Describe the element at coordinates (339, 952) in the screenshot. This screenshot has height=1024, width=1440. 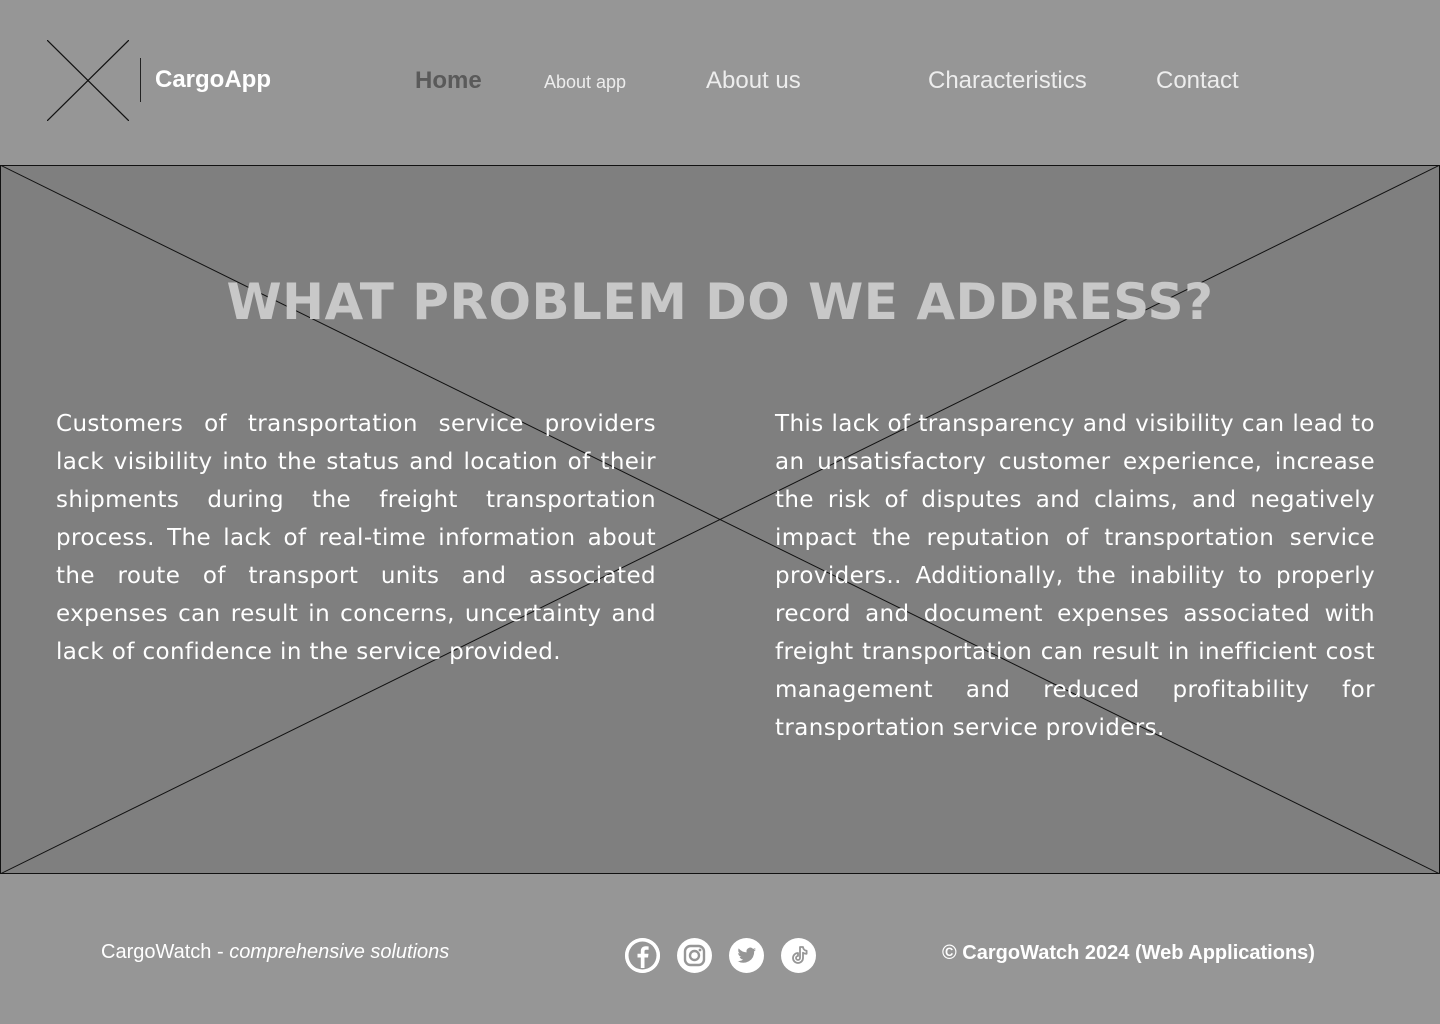
I see `tagline-slogan: comprehensive solutions` at that location.